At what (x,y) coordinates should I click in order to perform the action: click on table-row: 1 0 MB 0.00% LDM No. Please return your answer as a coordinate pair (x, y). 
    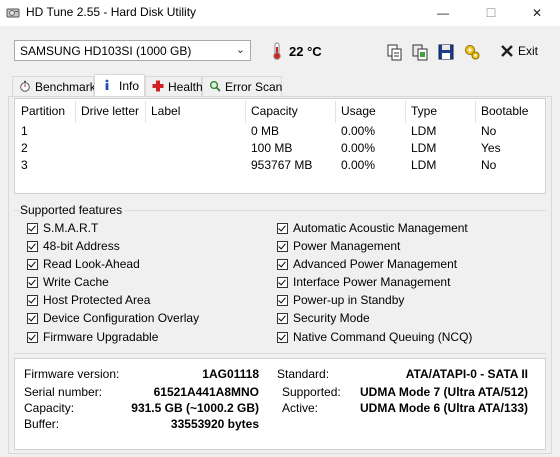
    Looking at the image, I should click on (280, 131).